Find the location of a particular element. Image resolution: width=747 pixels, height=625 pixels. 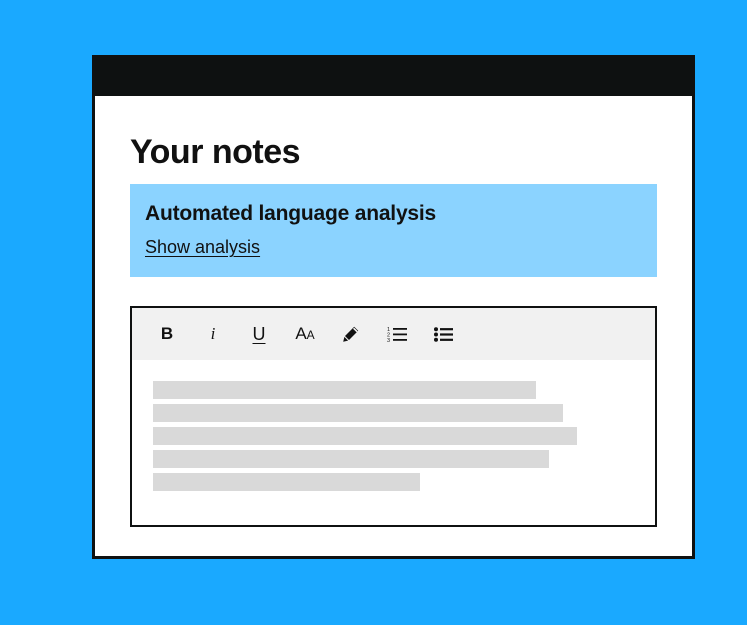

editor-toolbar: B i U AA 1 2 3 is located at coordinates (393, 334).